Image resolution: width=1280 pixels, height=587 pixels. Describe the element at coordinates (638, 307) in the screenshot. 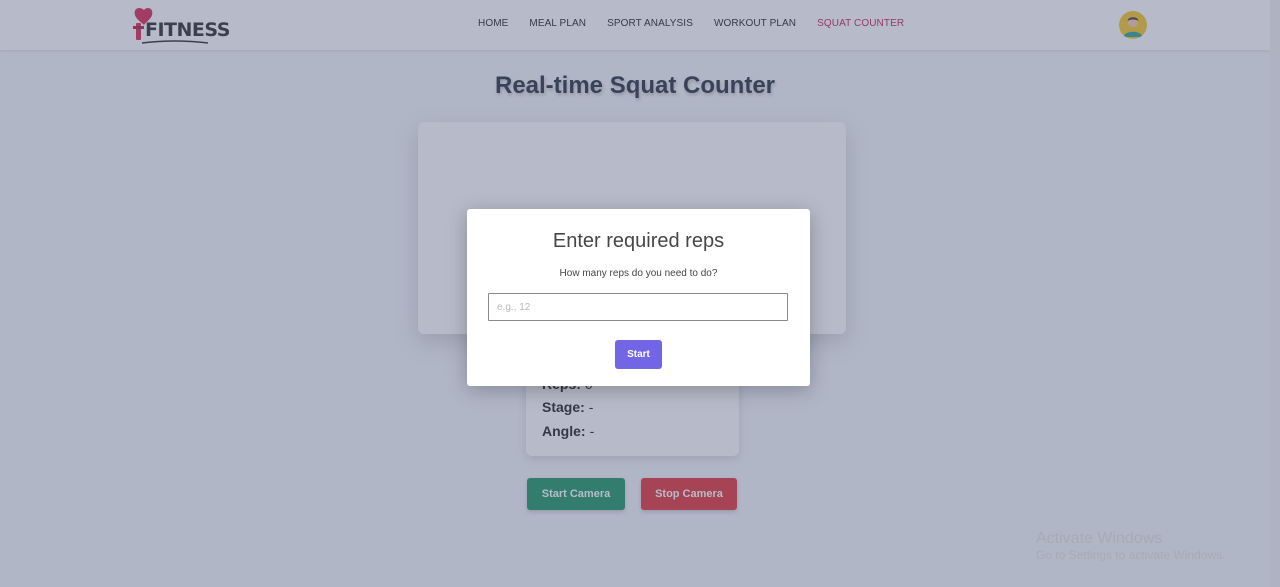

I see `reps-input` at that location.